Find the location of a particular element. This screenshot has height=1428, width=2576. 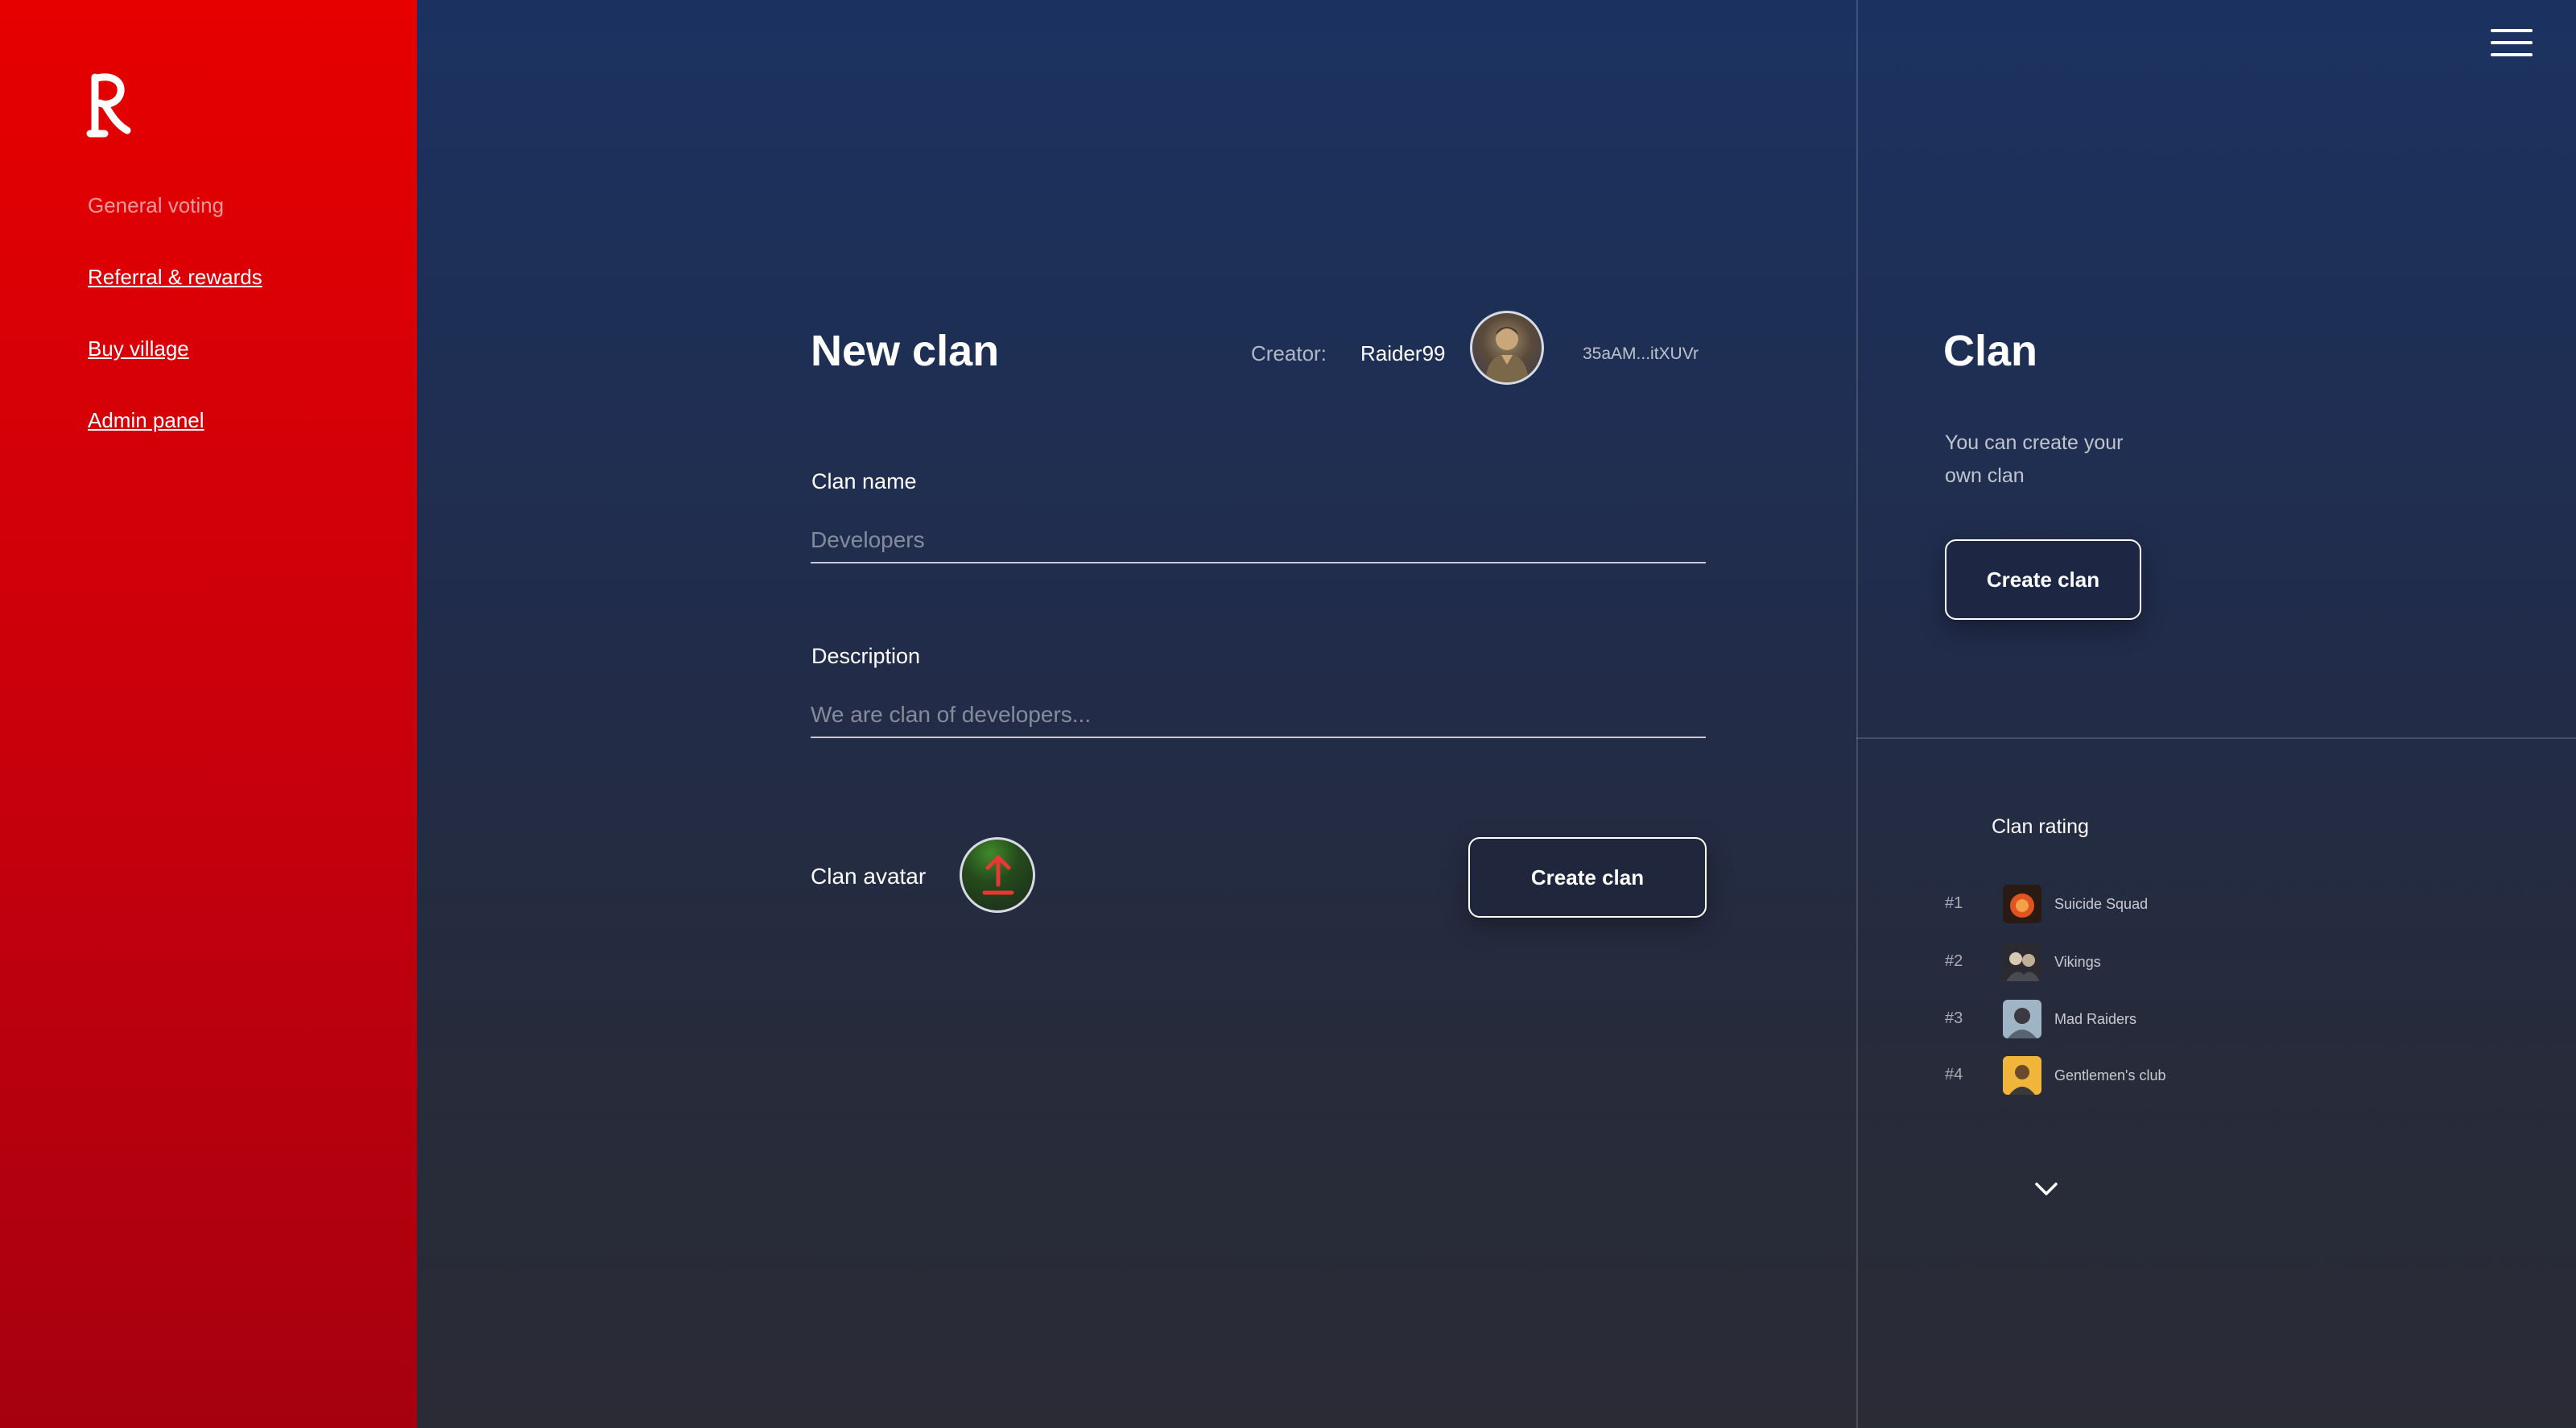

rank: #4 is located at coordinates (1954, 1075).